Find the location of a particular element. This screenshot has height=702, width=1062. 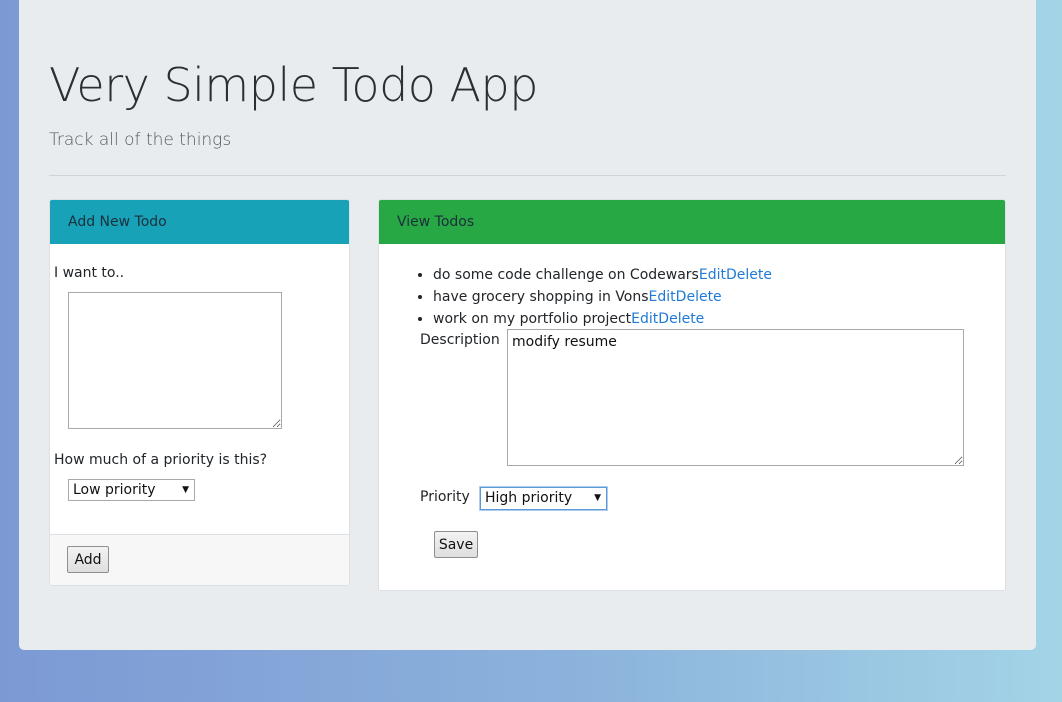

todo-text-label: I want to.. is located at coordinates (89, 273).